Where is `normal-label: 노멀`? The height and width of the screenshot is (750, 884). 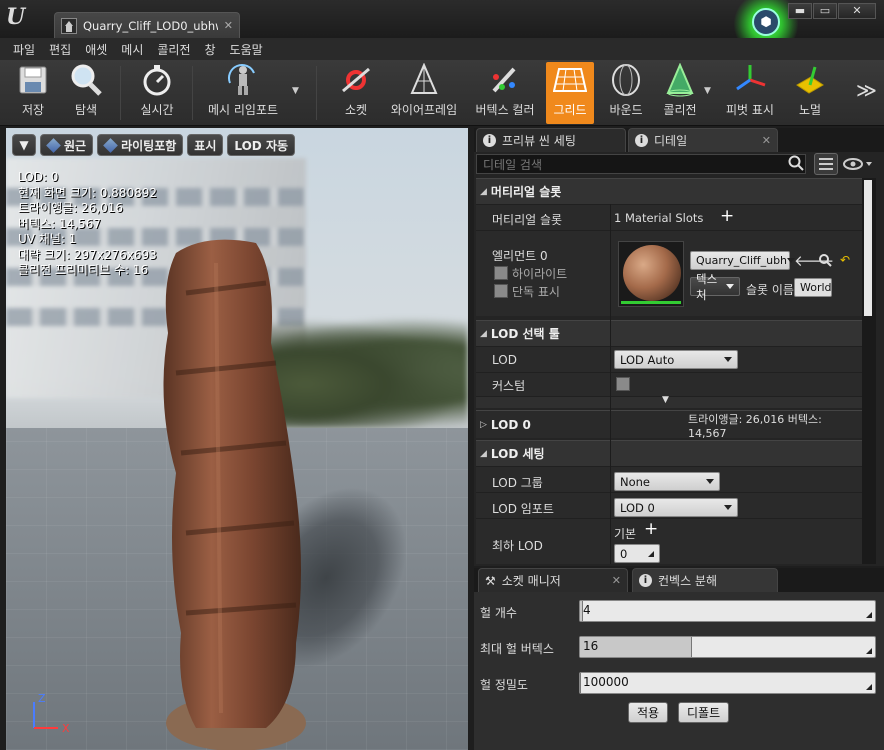 normal-label: 노멀 is located at coordinates (810, 110).